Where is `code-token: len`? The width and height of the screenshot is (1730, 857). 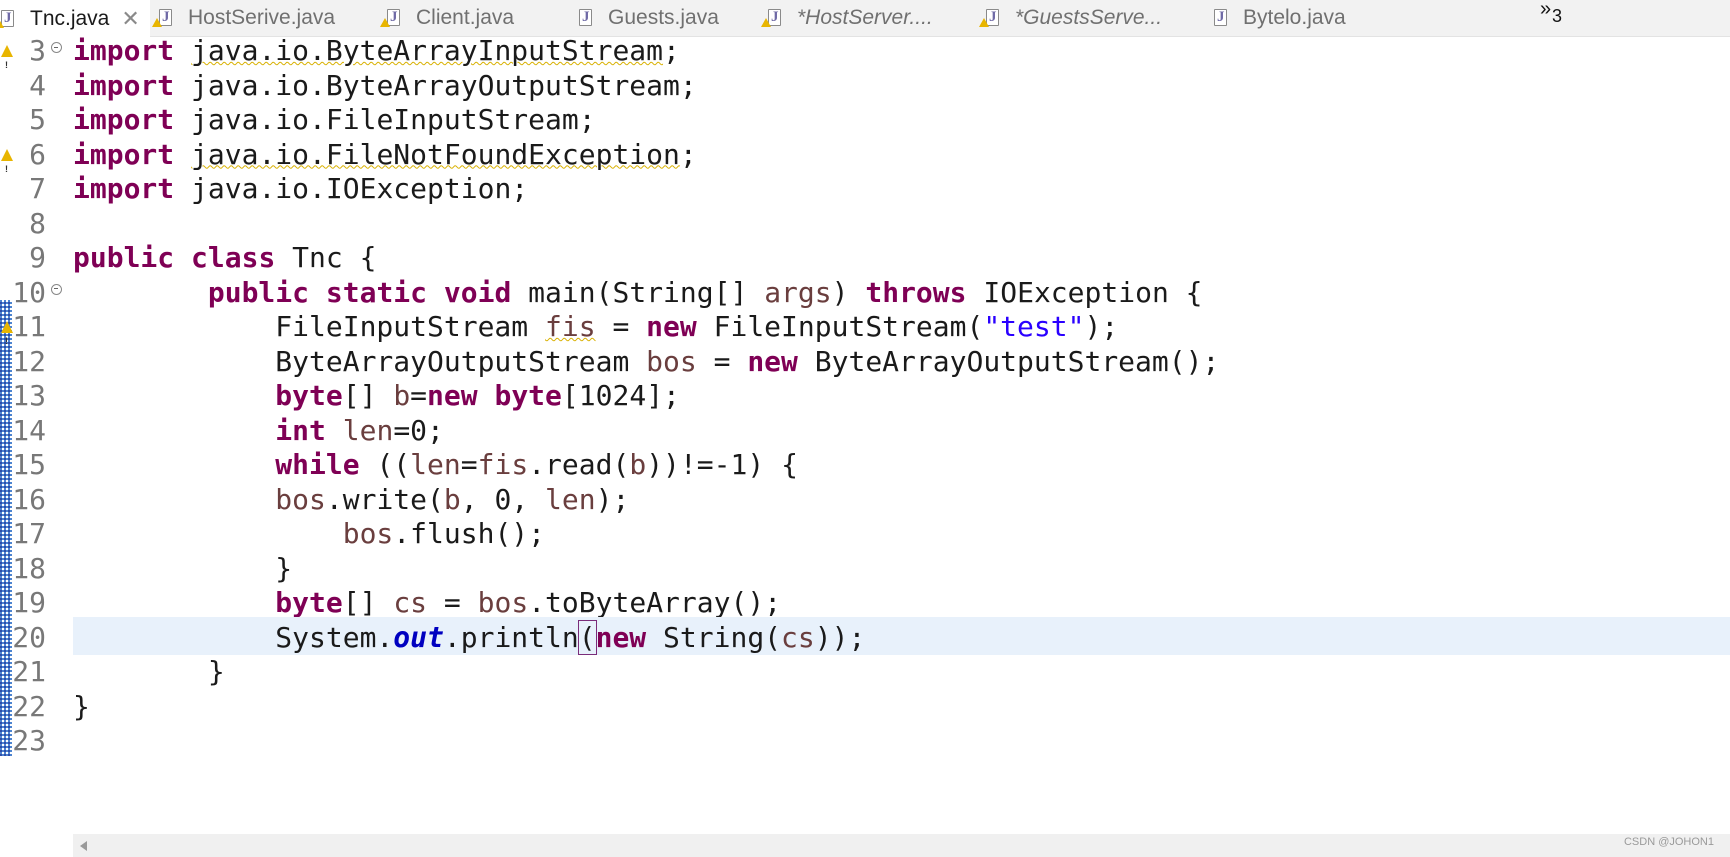 code-token: len is located at coordinates (368, 430).